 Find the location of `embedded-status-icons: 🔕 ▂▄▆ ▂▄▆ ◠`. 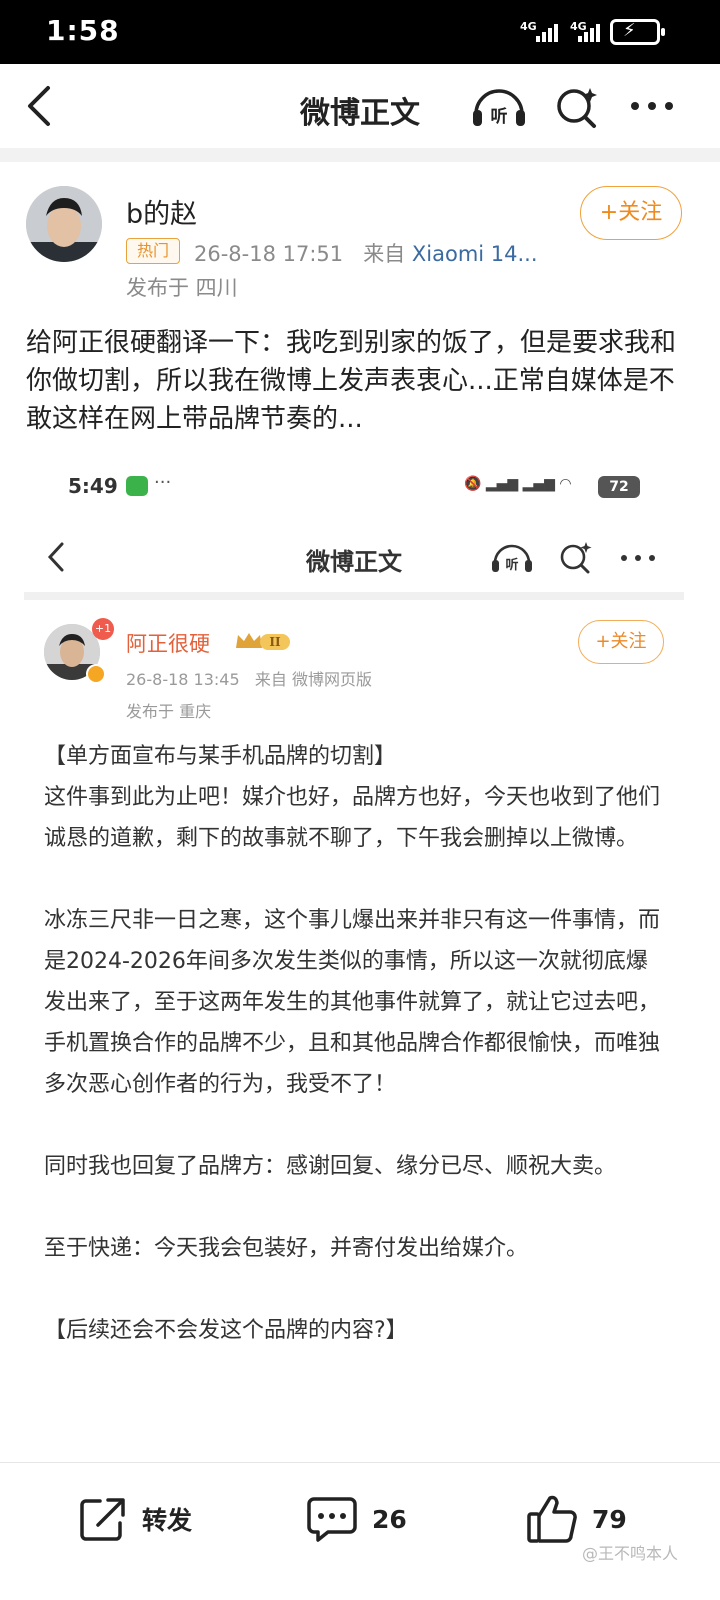

embedded-status-icons: 🔕 ▂▄▆ ▂▄▆ ◠ is located at coordinates (518, 484).